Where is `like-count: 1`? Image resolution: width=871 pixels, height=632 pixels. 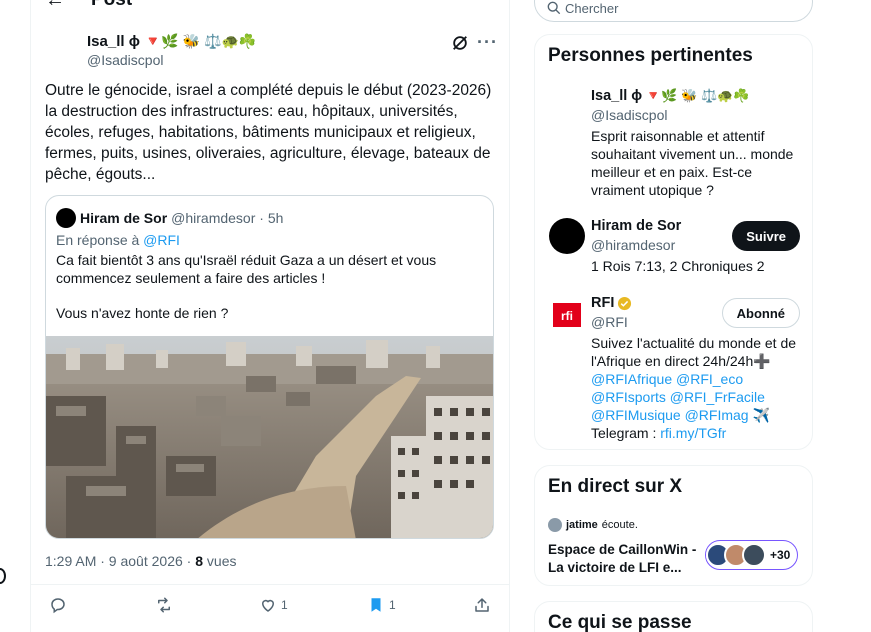
like-count: 1 is located at coordinates (284, 605).